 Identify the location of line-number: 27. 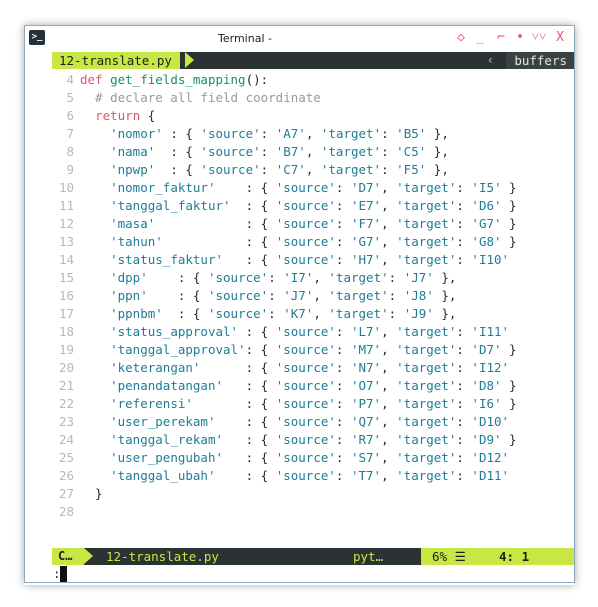
(66, 493).